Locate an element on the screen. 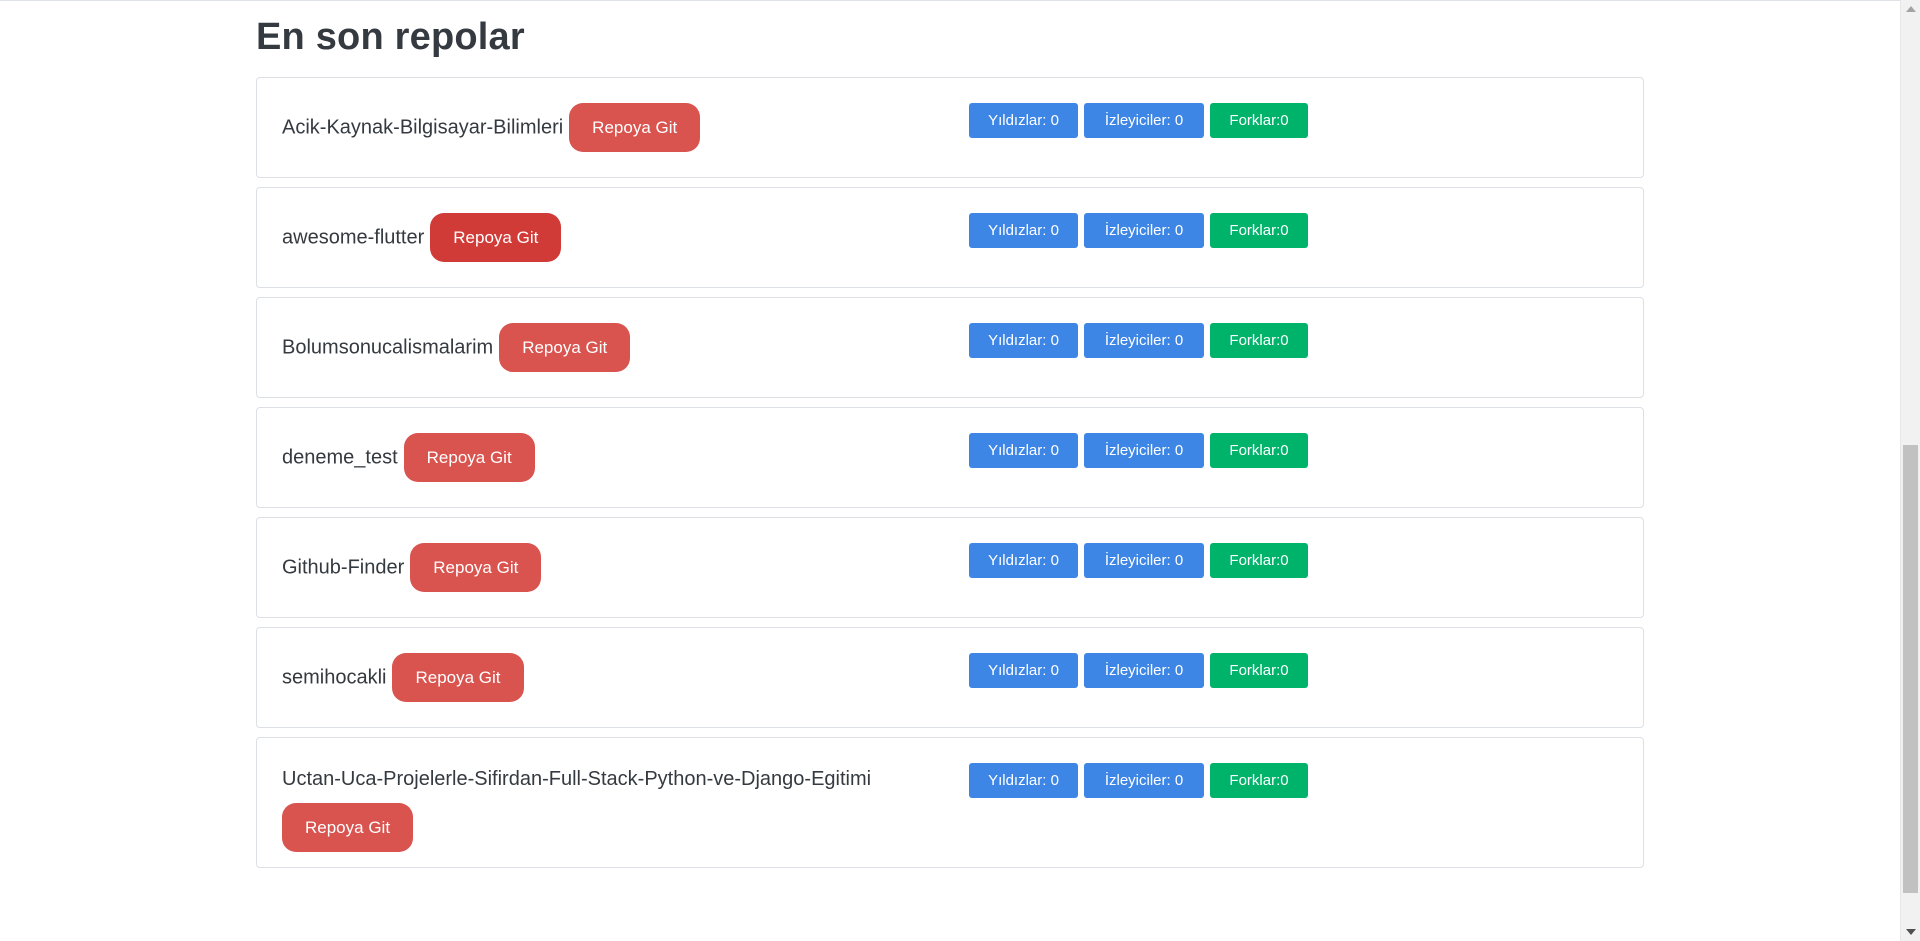  repo-name: Bolumsonucalismalarim is located at coordinates (388, 347).